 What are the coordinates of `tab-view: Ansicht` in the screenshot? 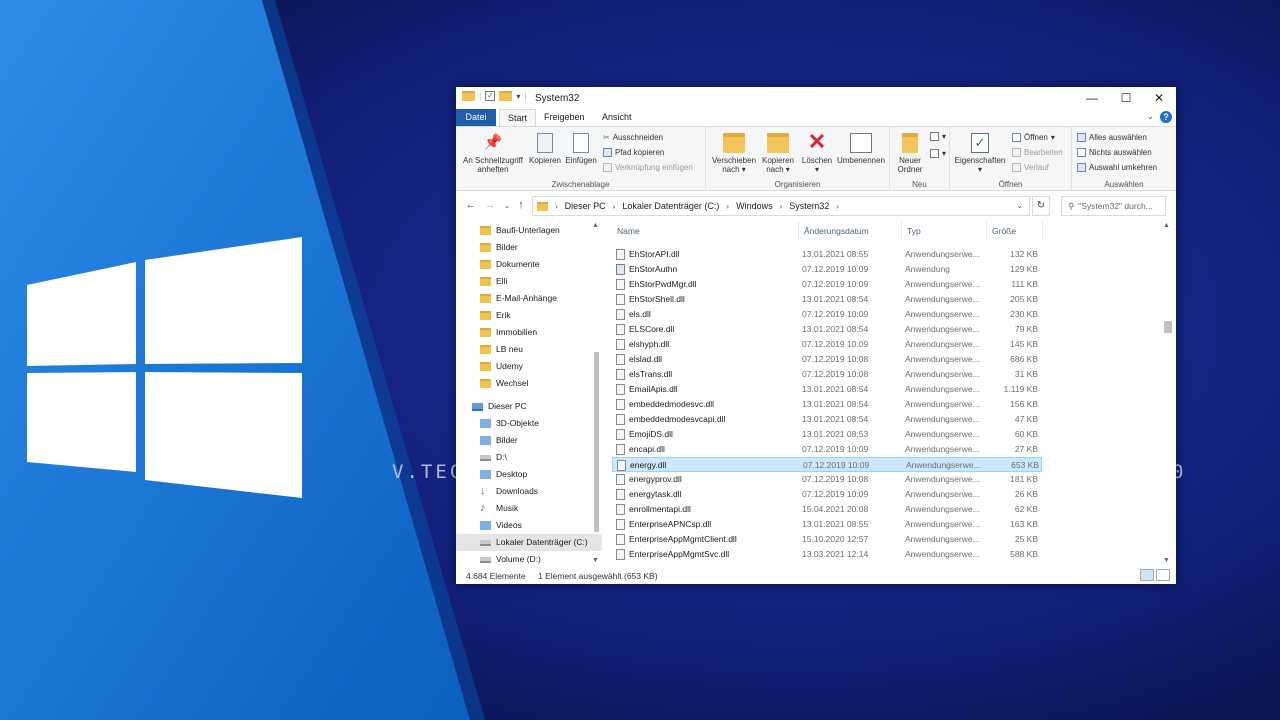 It's located at (617, 117).